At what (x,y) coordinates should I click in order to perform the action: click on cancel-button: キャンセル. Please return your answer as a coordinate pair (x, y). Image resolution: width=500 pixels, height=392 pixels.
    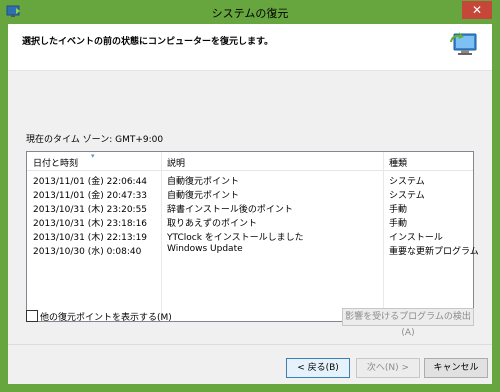
    Looking at the image, I should click on (456, 368).